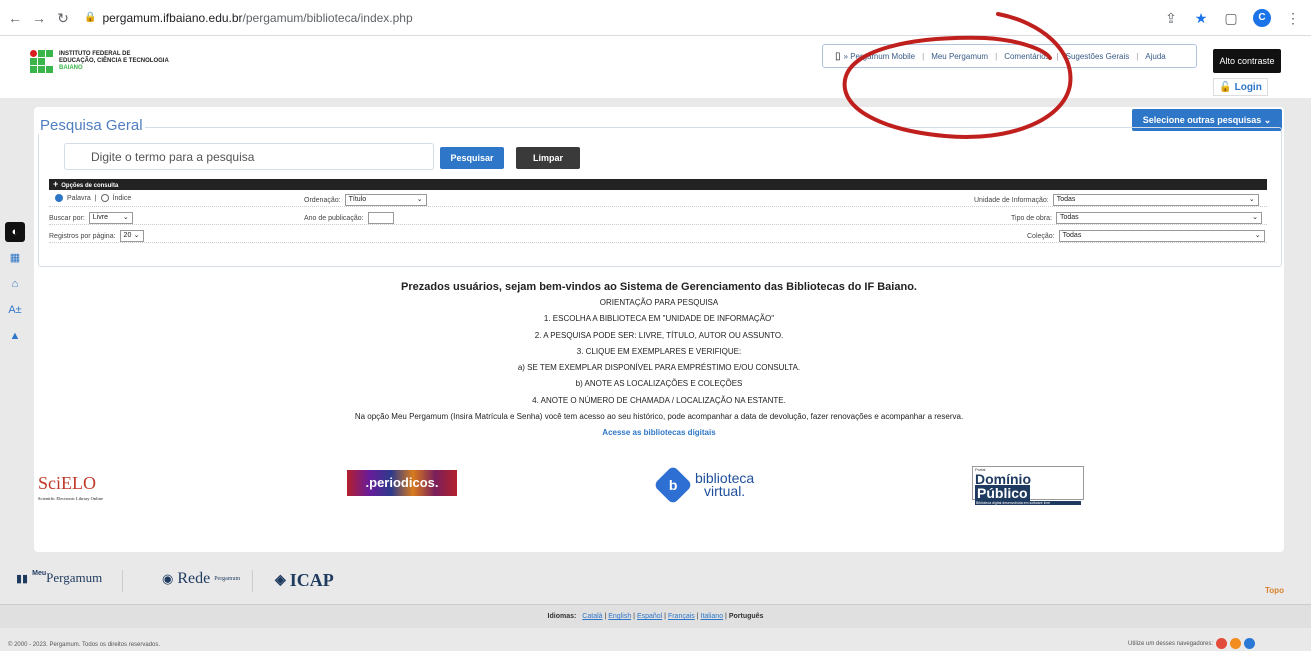  I want to click on mobile-phone-icon: ▯, so click(838, 56).